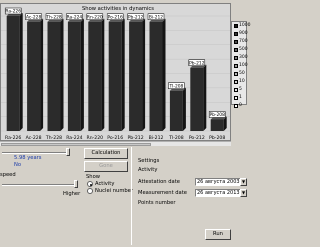  What do you see at coordinates (148, 170) in the screenshot?
I see `activity-settings-label: Activity` at bounding box center [148, 170].